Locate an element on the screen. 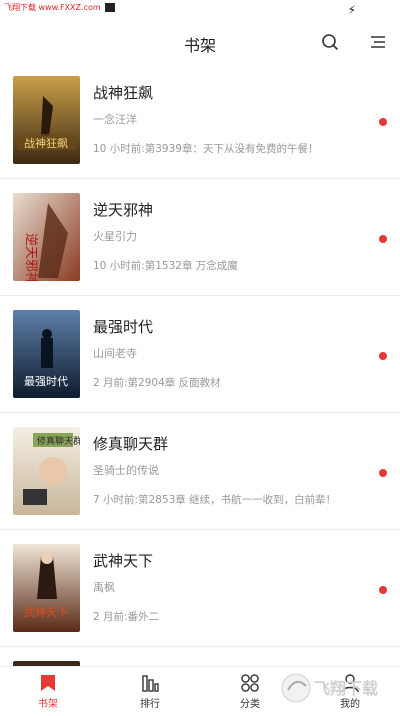 The width and height of the screenshot is (400, 716). book-title: 战神狂飙 is located at coordinates (123, 92).